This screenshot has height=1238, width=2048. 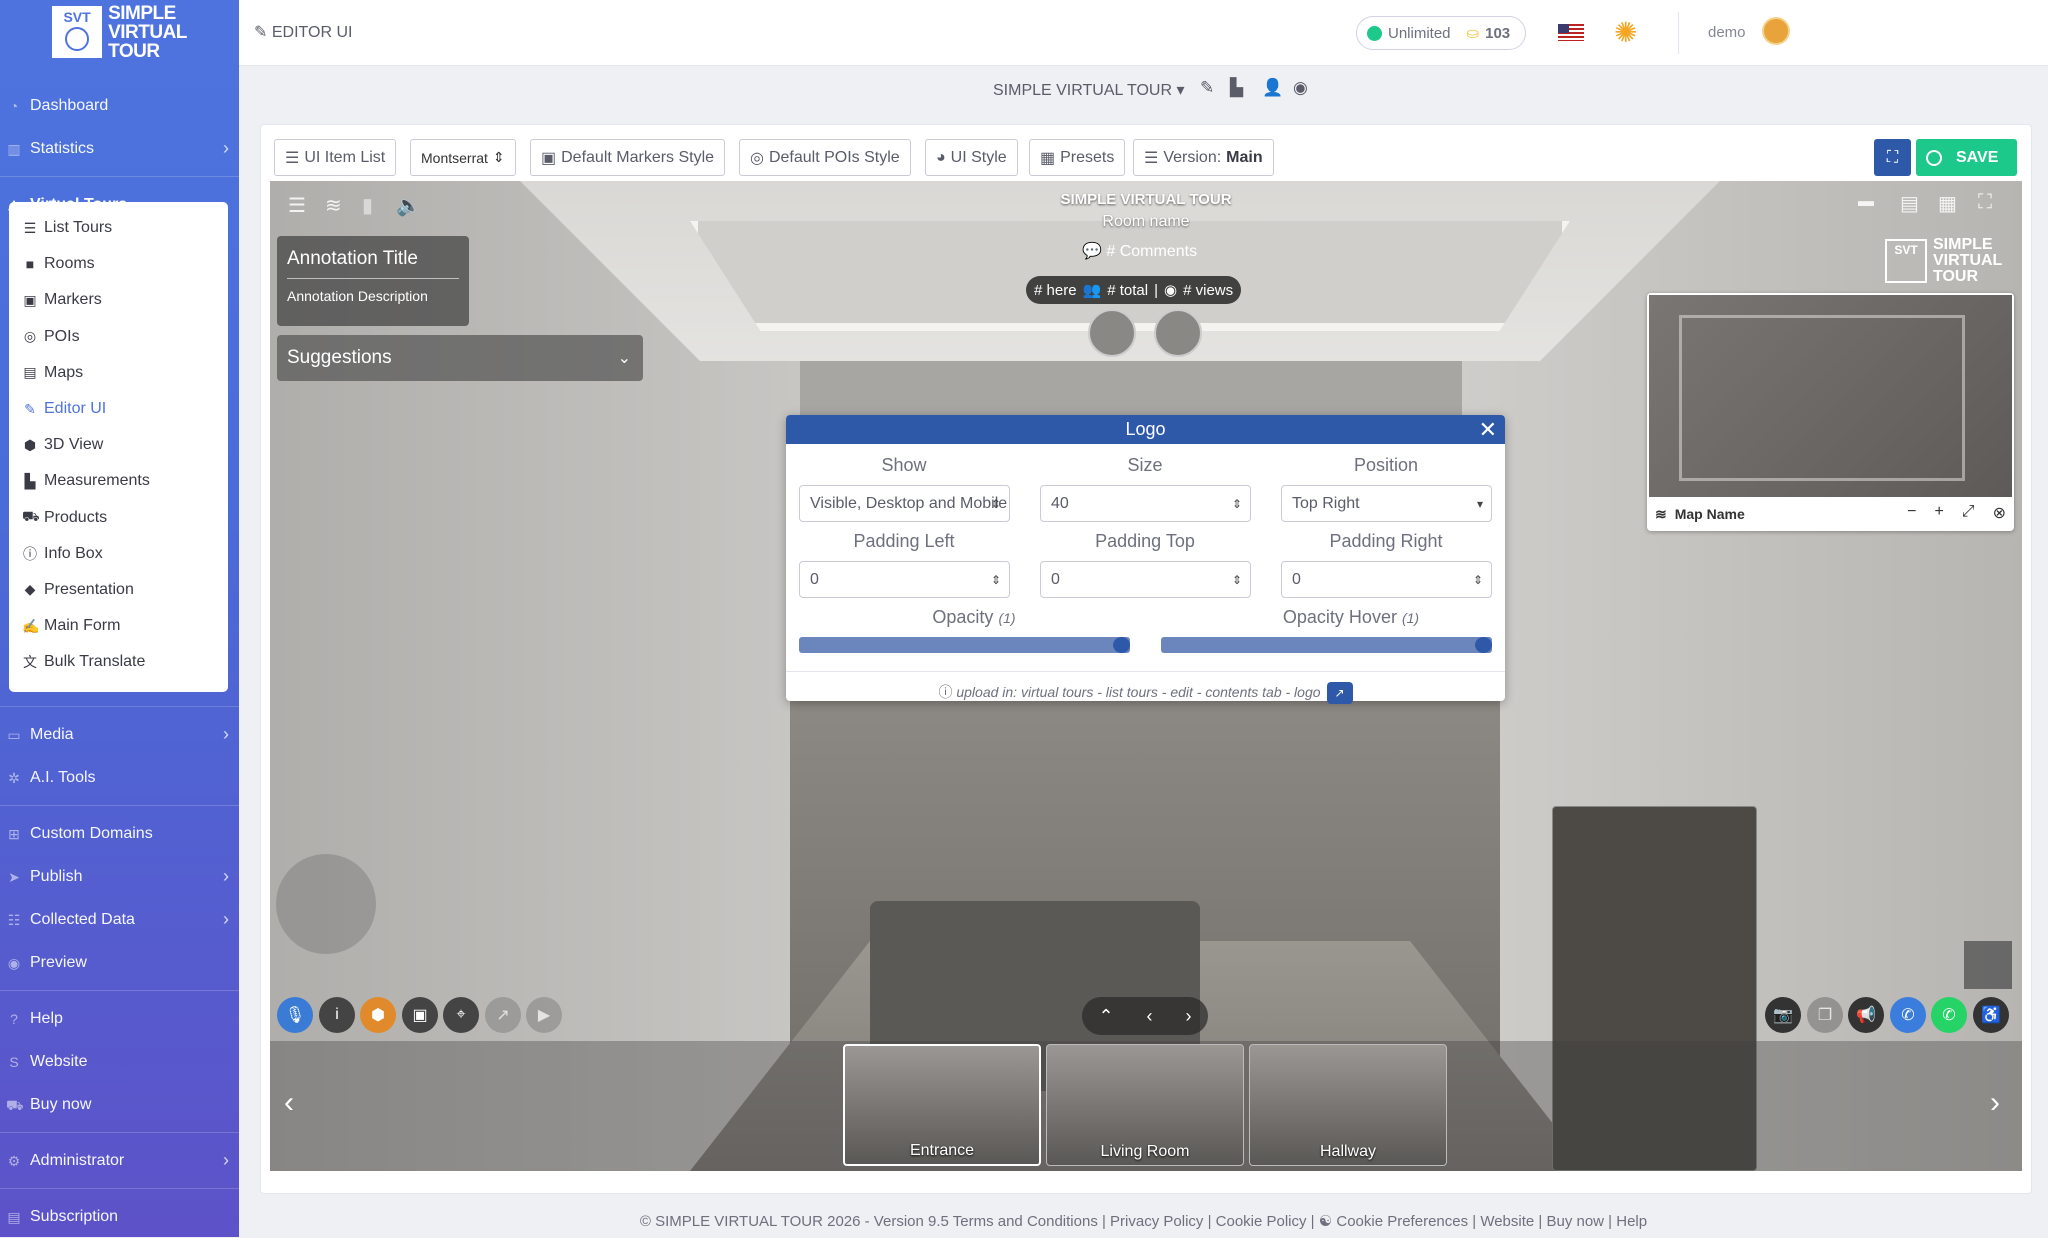 I want to click on edit-icon: ✎, so click(x=1207, y=88).